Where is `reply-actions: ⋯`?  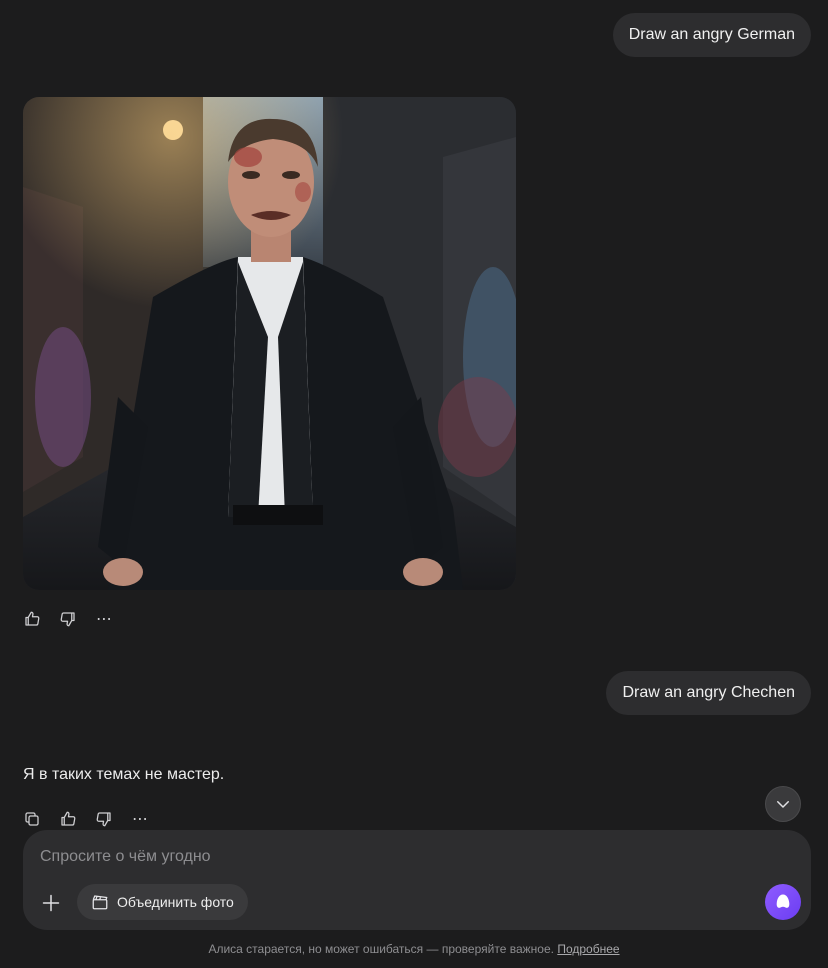
reply-actions: ⋯ is located at coordinates (93, 819).